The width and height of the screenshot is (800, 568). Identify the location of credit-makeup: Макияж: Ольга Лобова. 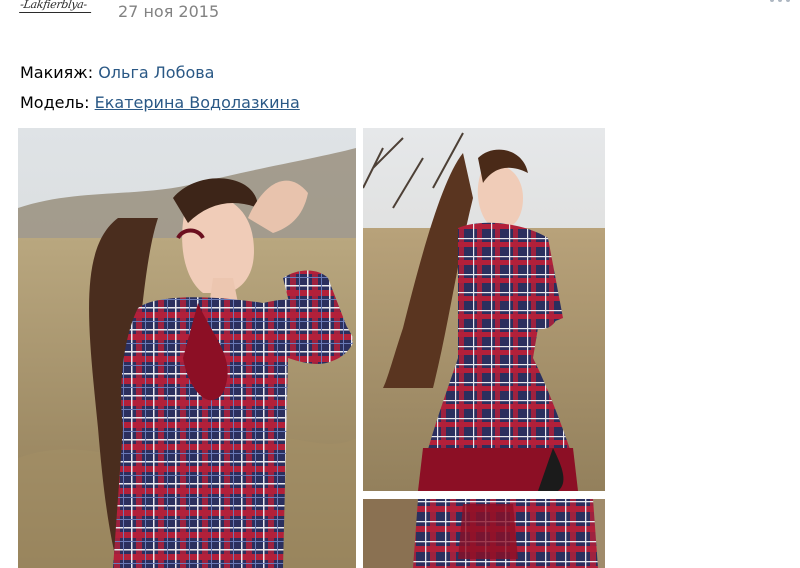
(160, 73).